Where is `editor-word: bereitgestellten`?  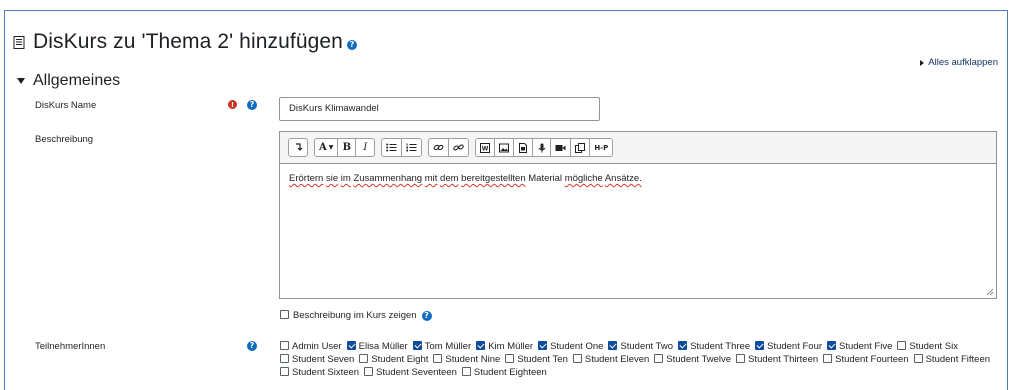 editor-word: bereitgestellten is located at coordinates (493, 178).